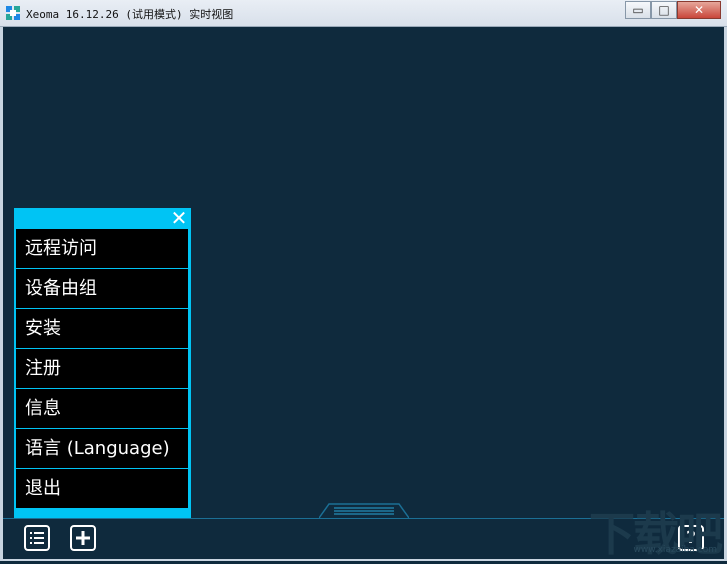  I want to click on menu-item-register: 注册, so click(102, 369).